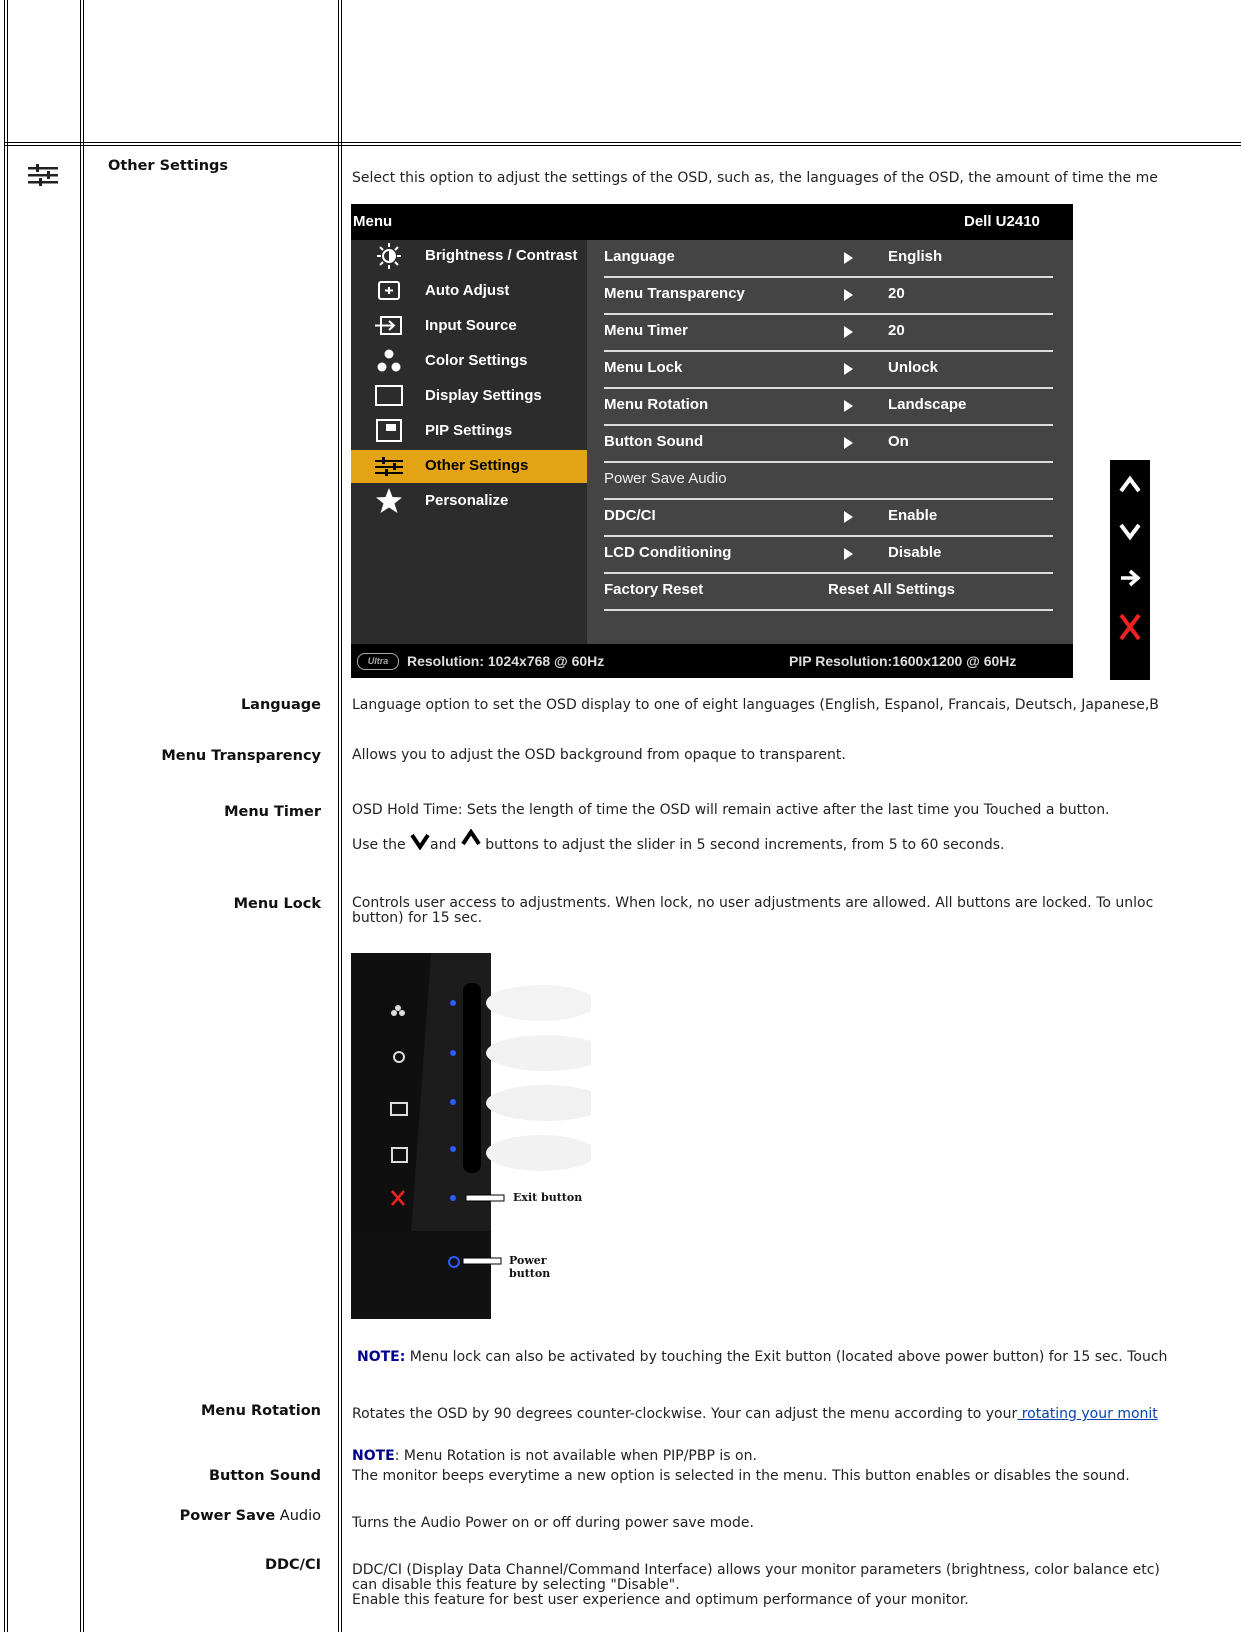 The height and width of the screenshot is (1632, 1241). Describe the element at coordinates (373, 221) in the screenshot. I see `osd-menu-title: Menu` at that location.